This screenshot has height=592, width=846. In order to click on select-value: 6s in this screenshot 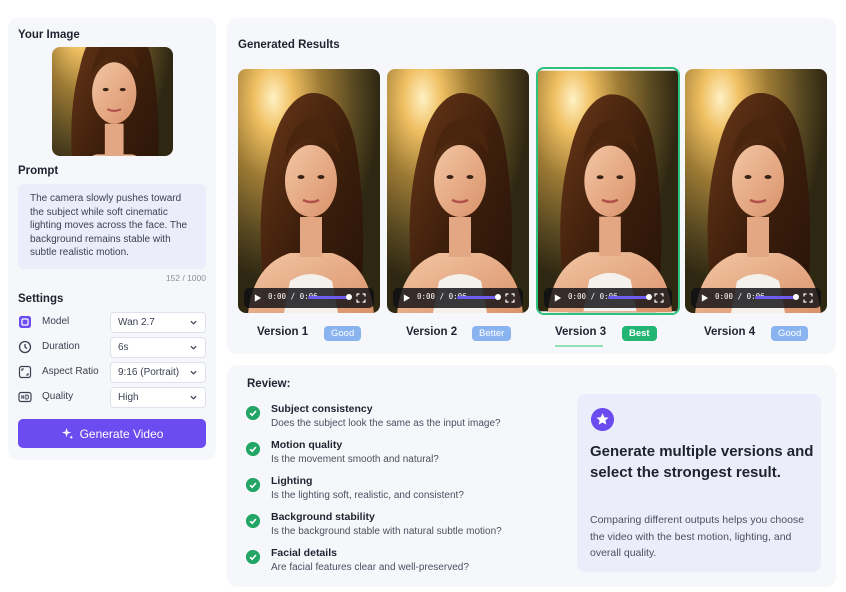, I will do `click(123, 347)`.